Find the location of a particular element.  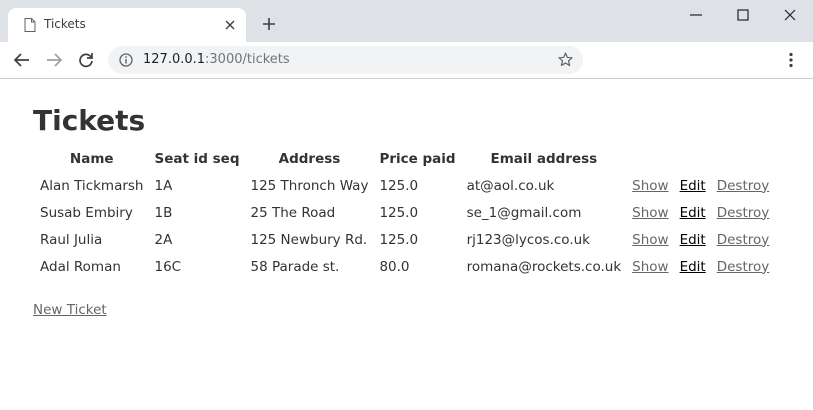

column-header-seat: Seat id seq is located at coordinates (197, 158).